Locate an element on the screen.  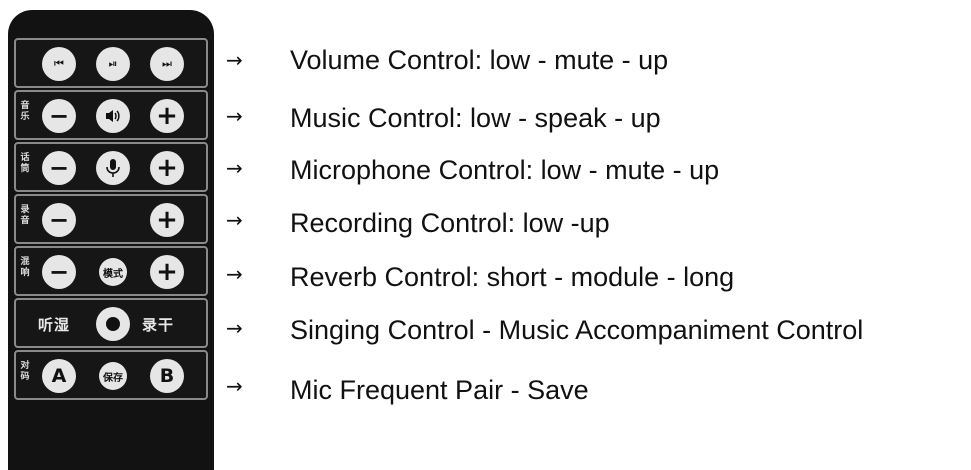
pair-tag: 对码 is located at coordinates (25, 371).